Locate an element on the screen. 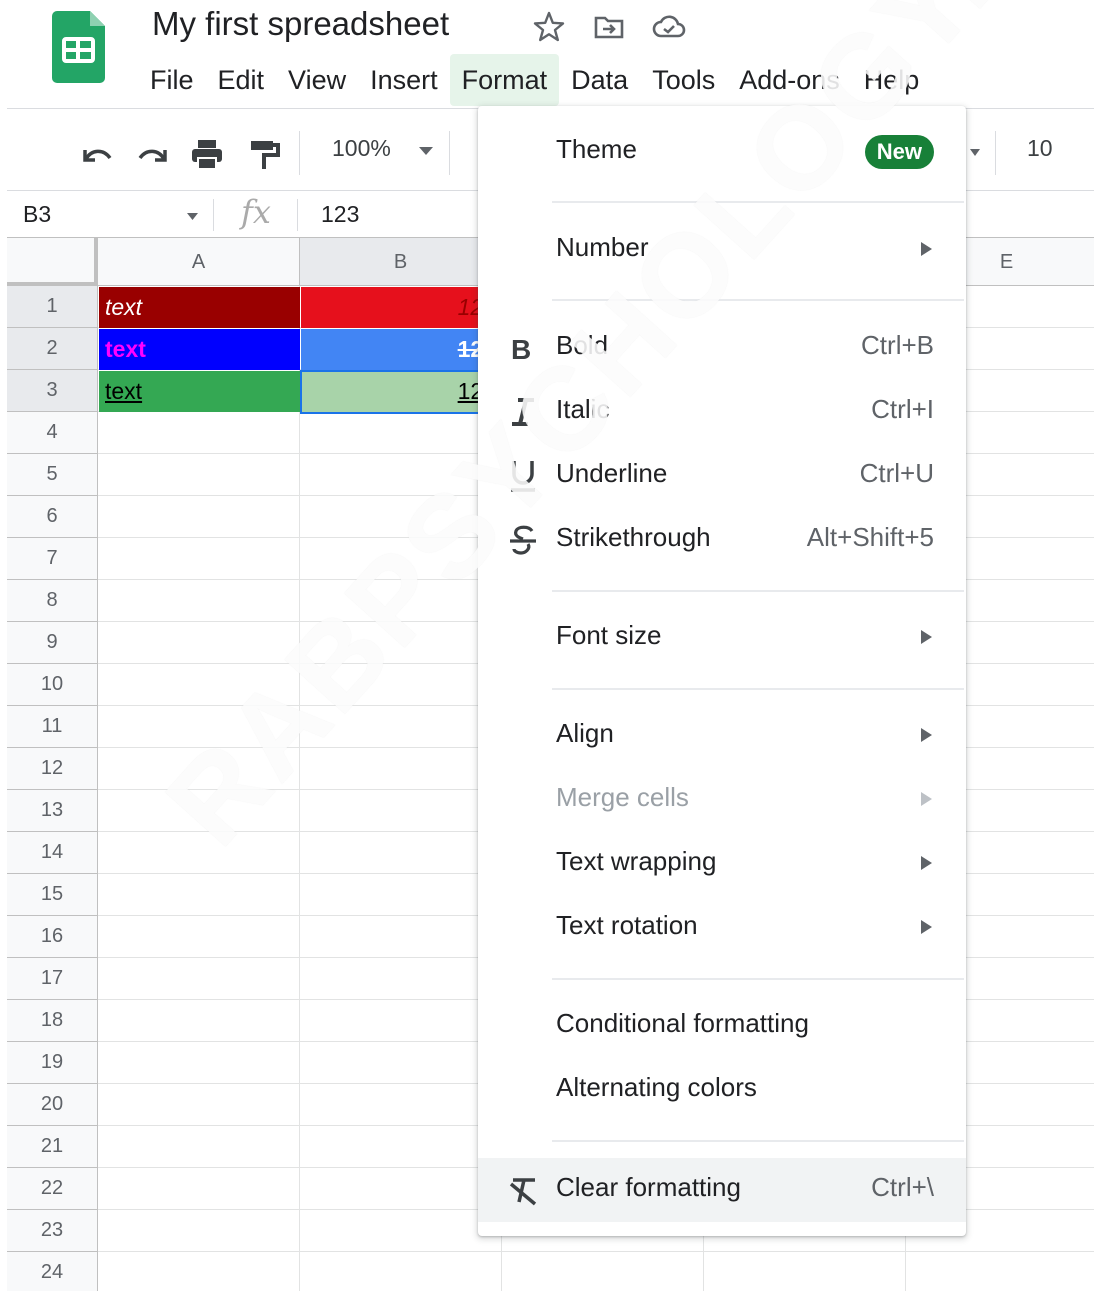 Image resolution: width=1094 pixels, height=1291 pixels. menu-item-text-rotation: Text rotation is located at coordinates (722, 928).